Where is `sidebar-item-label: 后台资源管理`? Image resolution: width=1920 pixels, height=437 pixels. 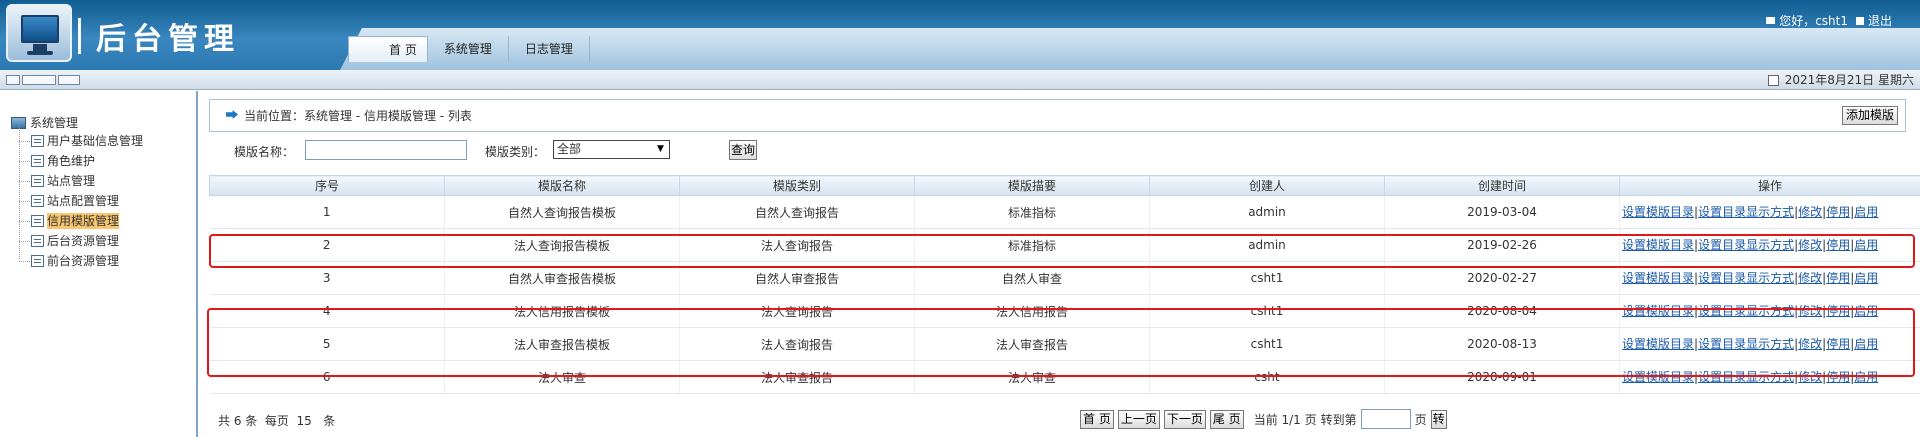
sidebar-item-label: 后台资源管理 is located at coordinates (83, 241).